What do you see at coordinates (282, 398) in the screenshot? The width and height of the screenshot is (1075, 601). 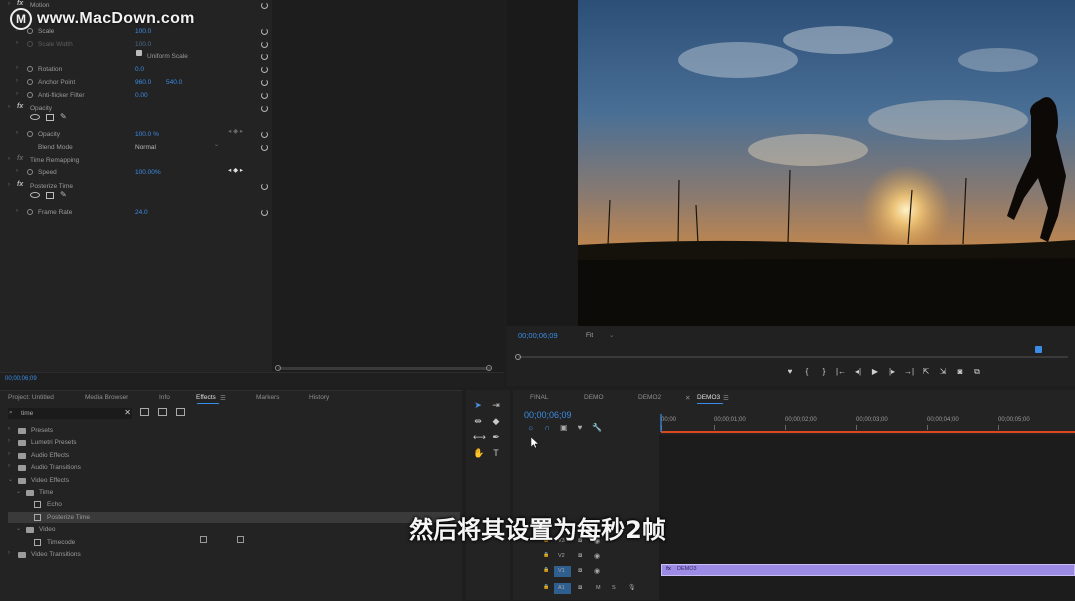 I see `tab-markers: Markers` at bounding box center [282, 398].